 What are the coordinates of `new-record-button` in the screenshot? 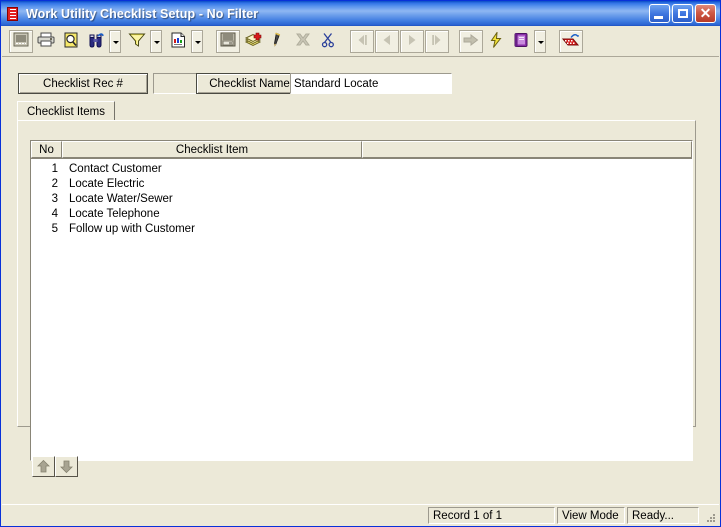 It's located at (253, 41).